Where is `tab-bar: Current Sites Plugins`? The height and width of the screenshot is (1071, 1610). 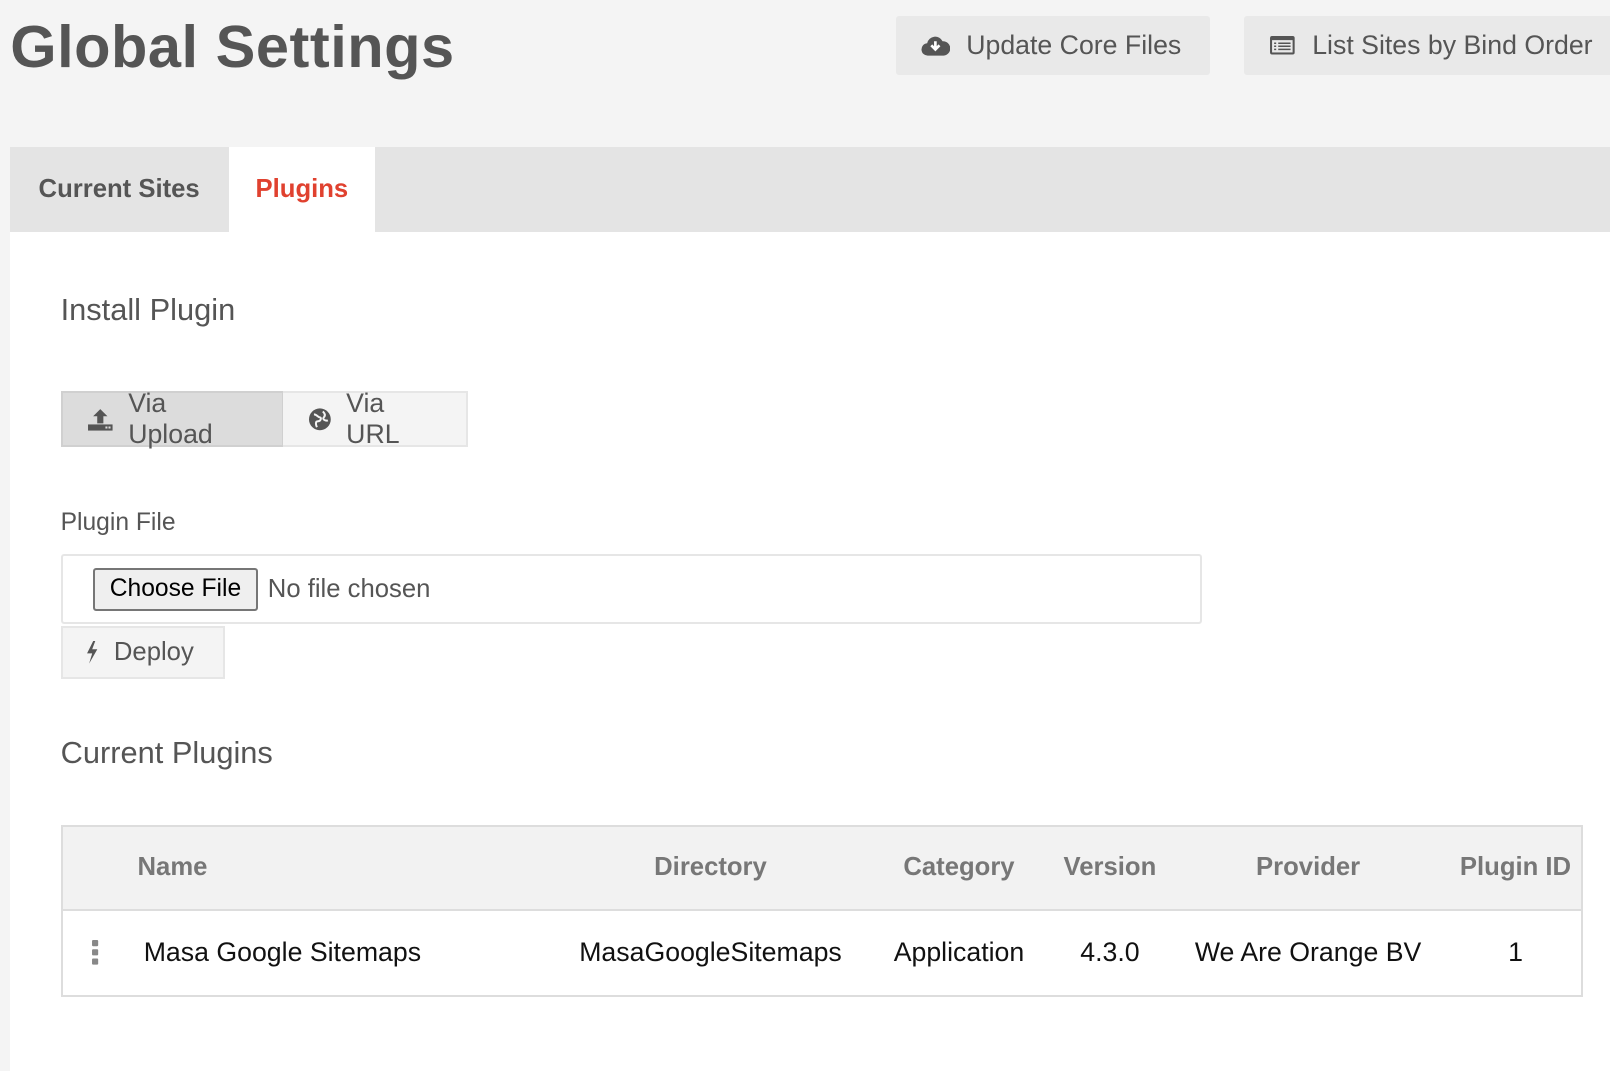 tab-bar: Current Sites Plugins is located at coordinates (810, 189).